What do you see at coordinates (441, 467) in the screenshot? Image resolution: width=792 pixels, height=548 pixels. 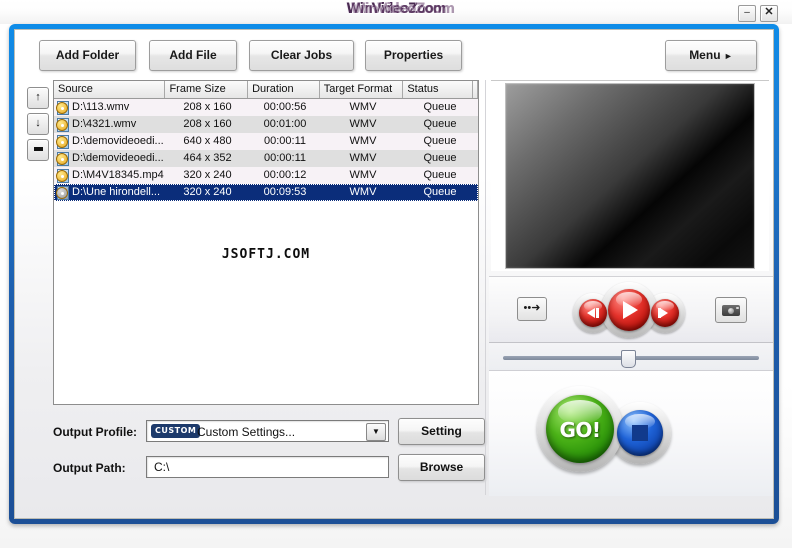 I see `browse-button: Browse` at bounding box center [441, 467].